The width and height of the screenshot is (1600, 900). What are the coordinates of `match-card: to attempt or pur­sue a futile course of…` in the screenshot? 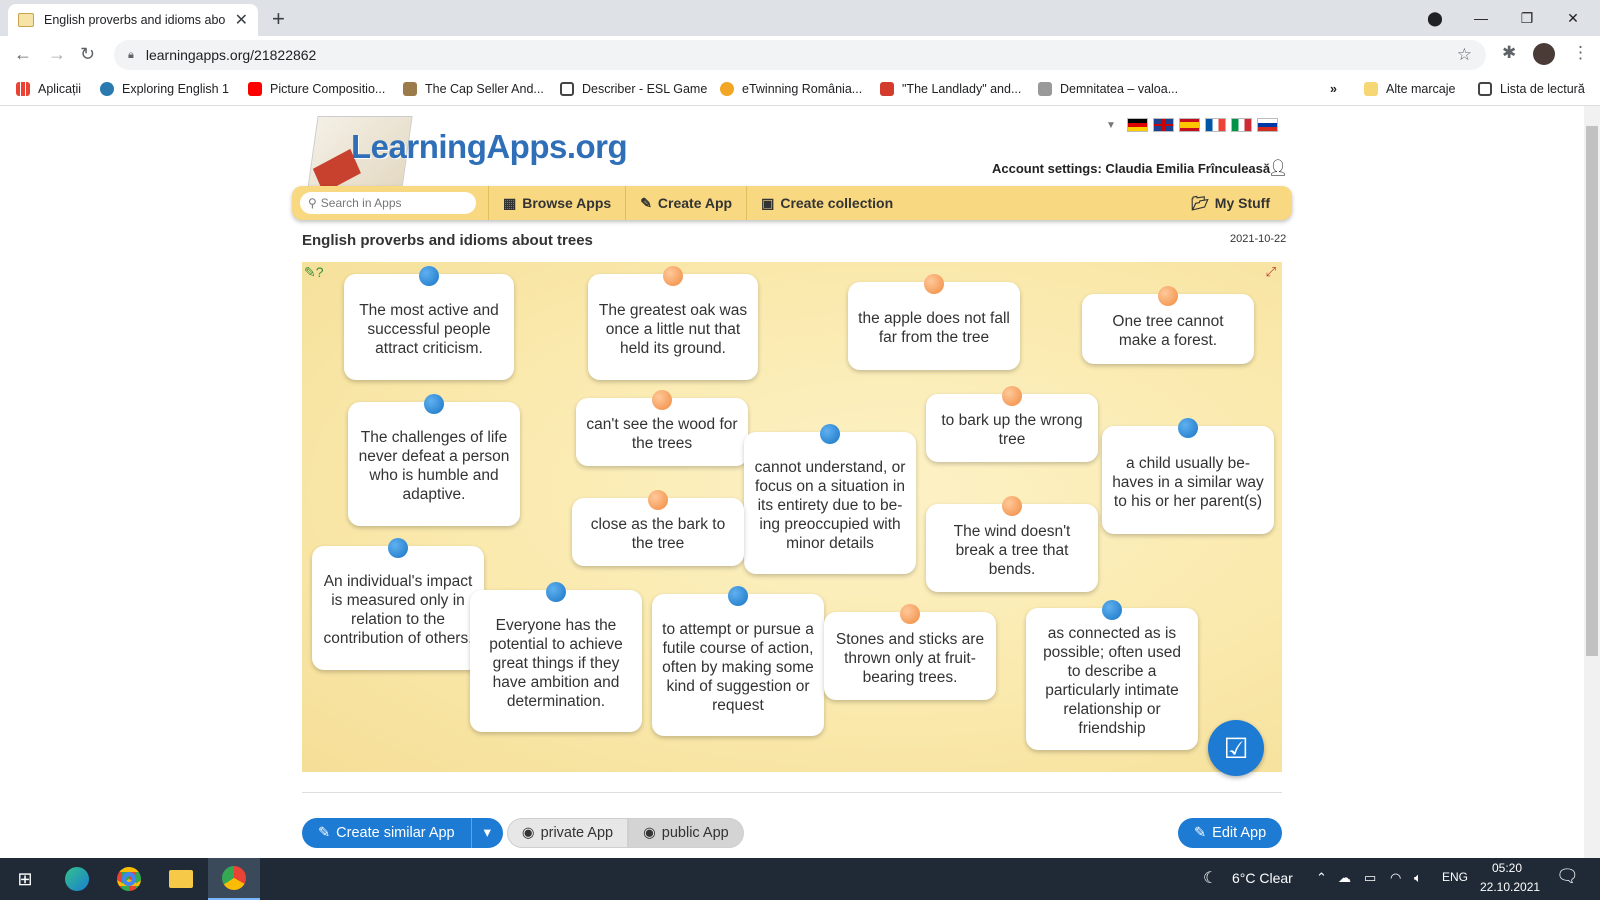 It's located at (738, 661).